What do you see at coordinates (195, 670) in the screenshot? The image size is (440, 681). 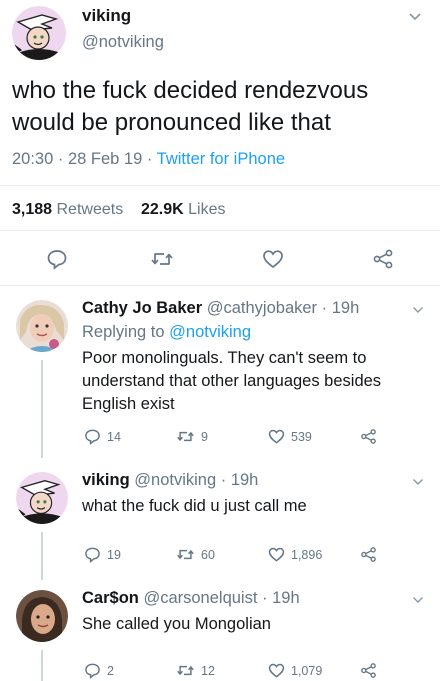 I see `retweet-button: 12` at bounding box center [195, 670].